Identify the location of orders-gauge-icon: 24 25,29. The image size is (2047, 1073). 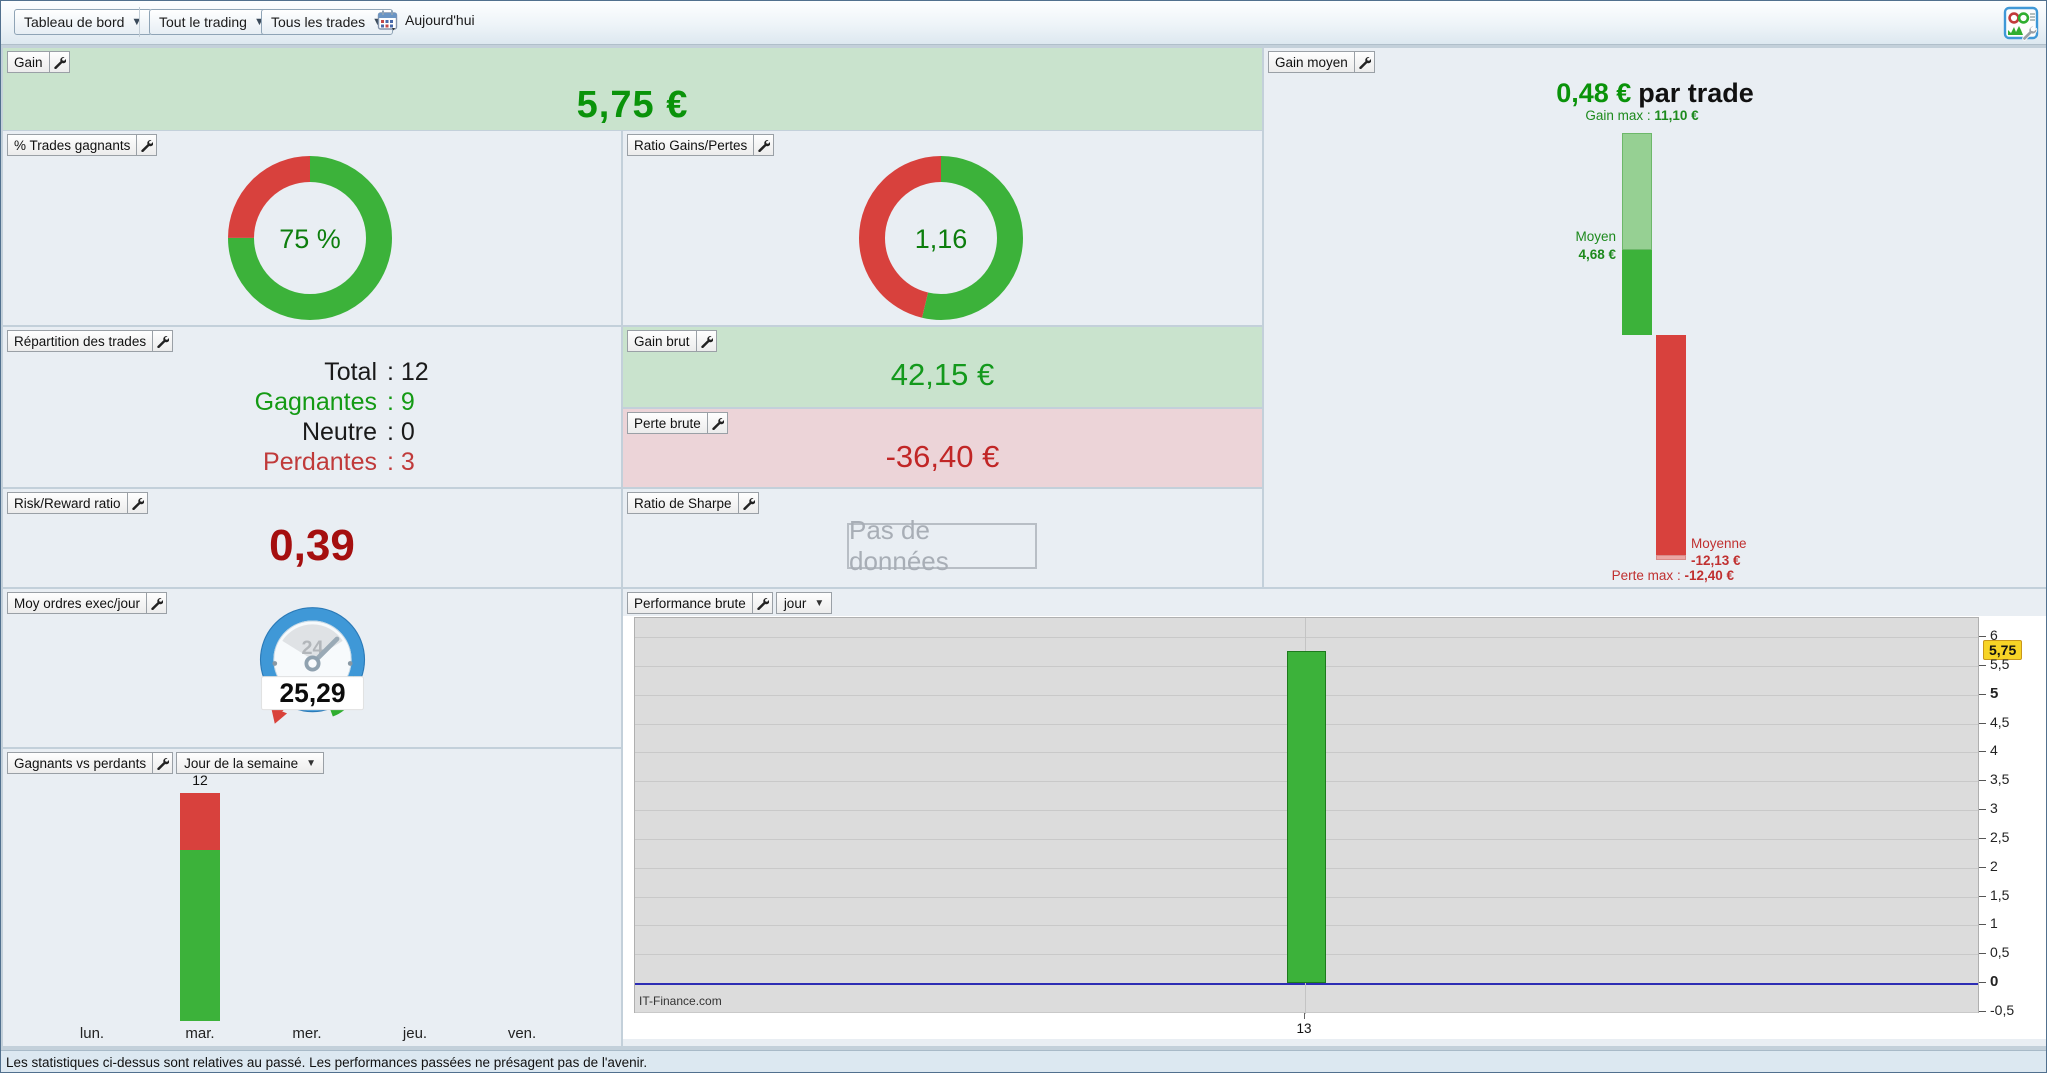
(312, 673).